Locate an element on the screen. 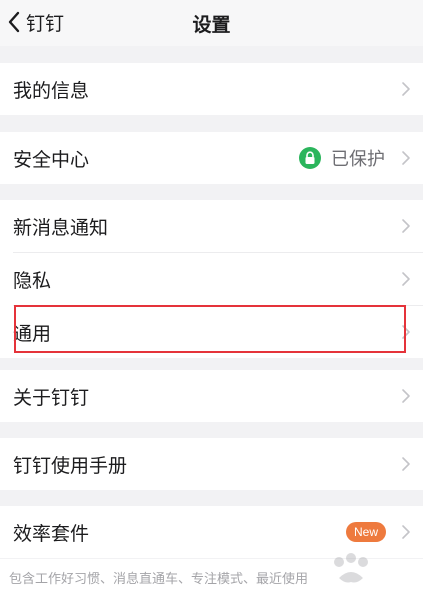  lock-icon is located at coordinates (310, 158).